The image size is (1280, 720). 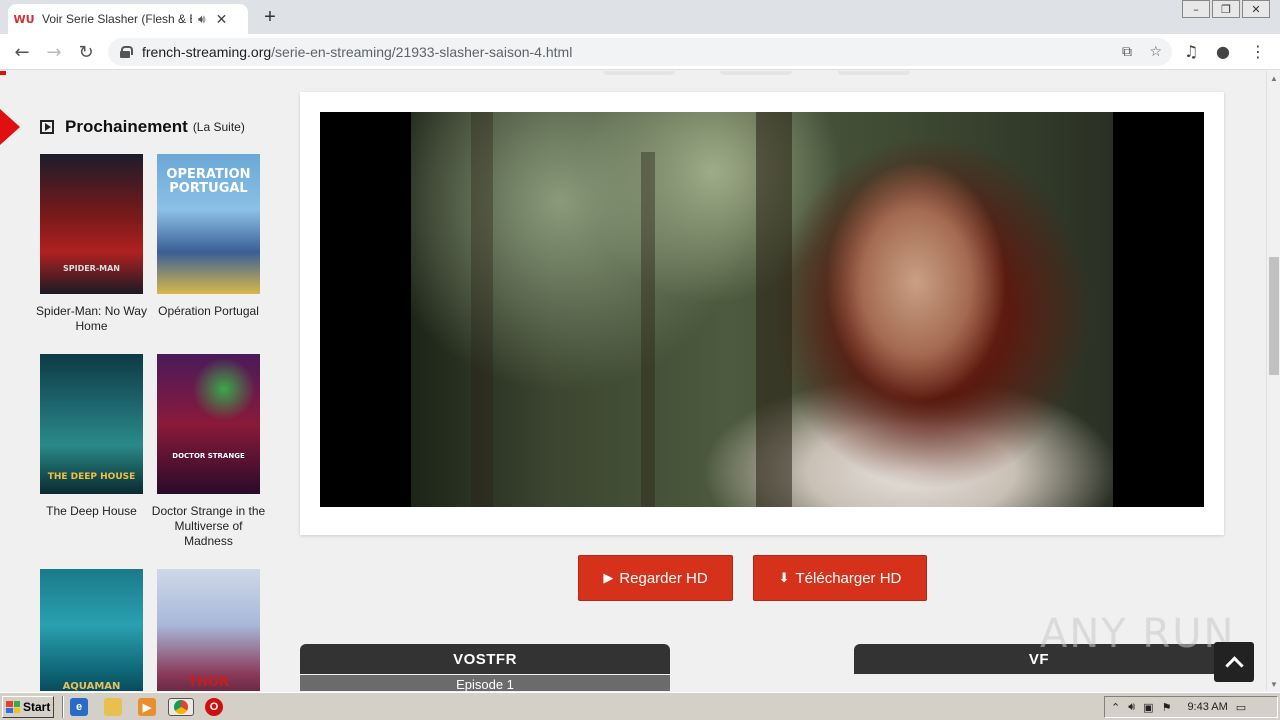 What do you see at coordinates (3, 73) in the screenshot?
I see `red-accent-top` at bounding box center [3, 73].